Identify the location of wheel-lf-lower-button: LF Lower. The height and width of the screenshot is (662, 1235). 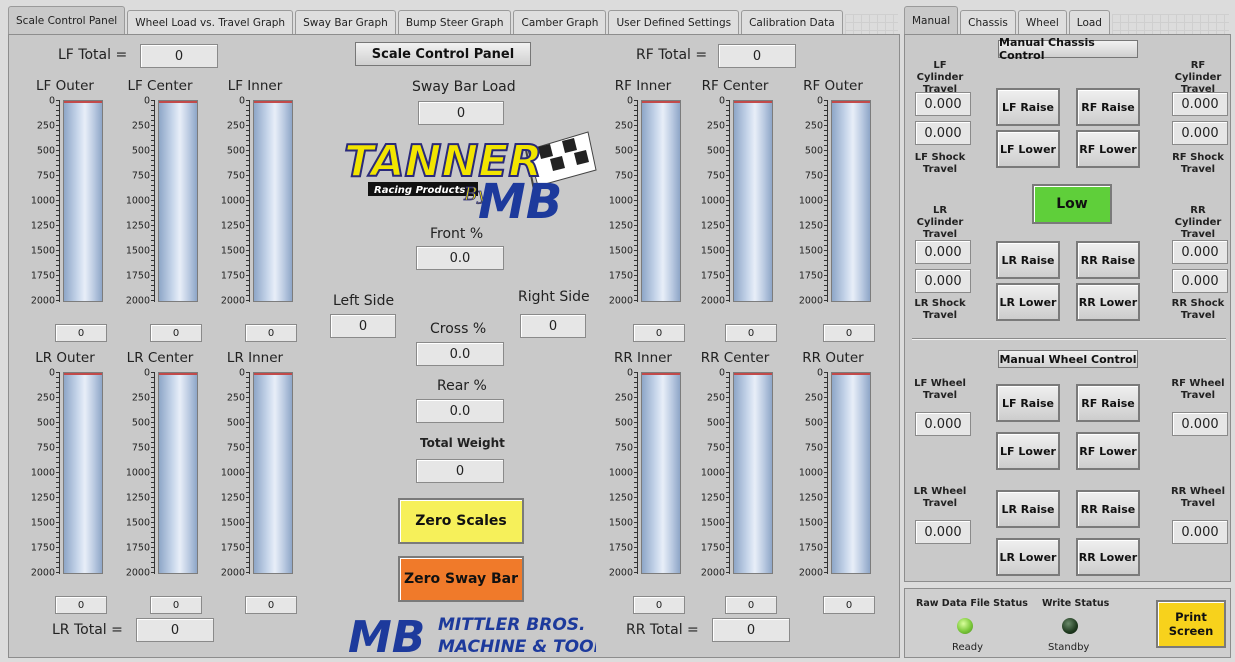
(1028, 451).